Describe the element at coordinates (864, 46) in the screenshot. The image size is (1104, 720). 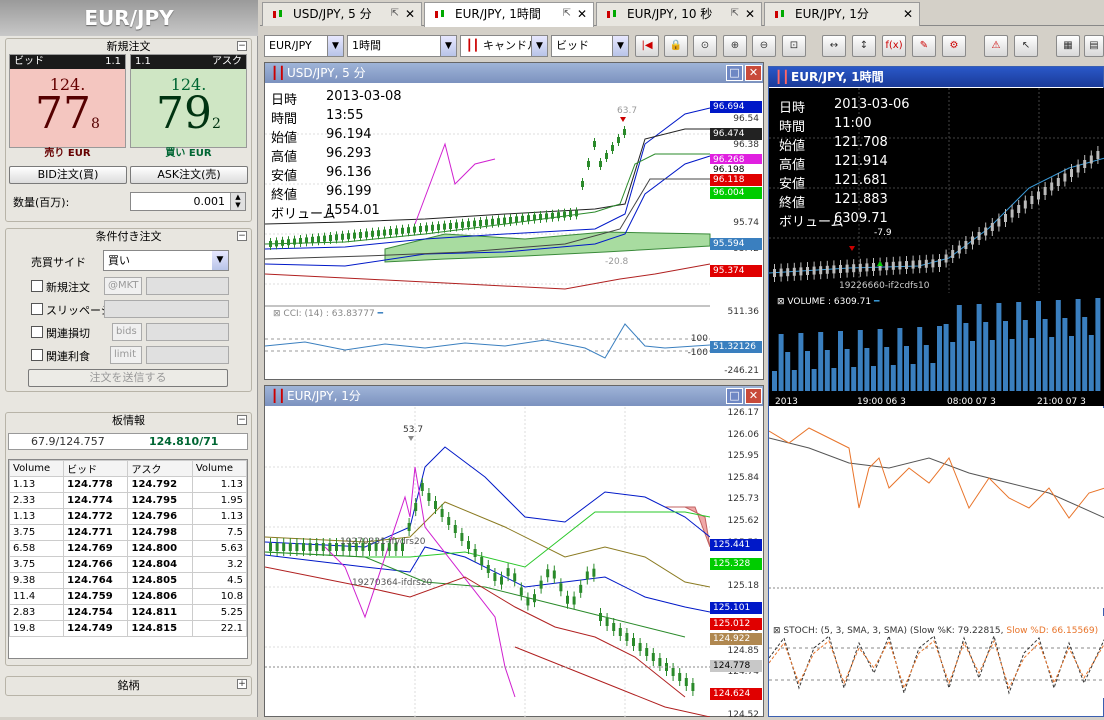
I see `vertical-scale-icon: ↕` at that location.